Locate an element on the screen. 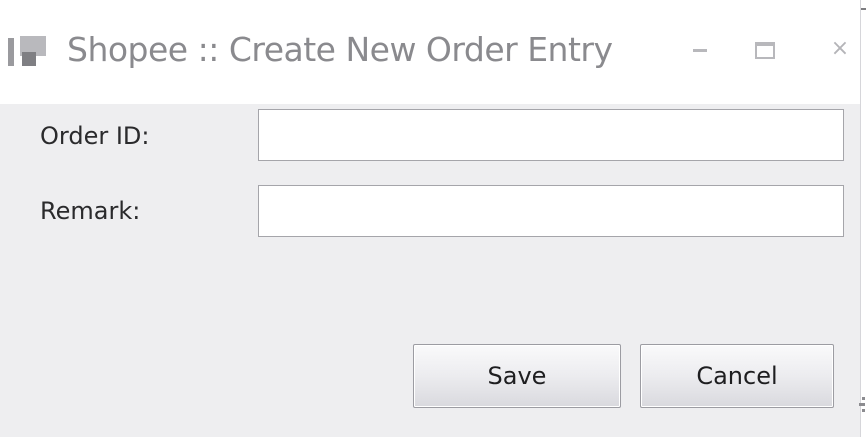  minimize-icon is located at coordinates (700, 50).